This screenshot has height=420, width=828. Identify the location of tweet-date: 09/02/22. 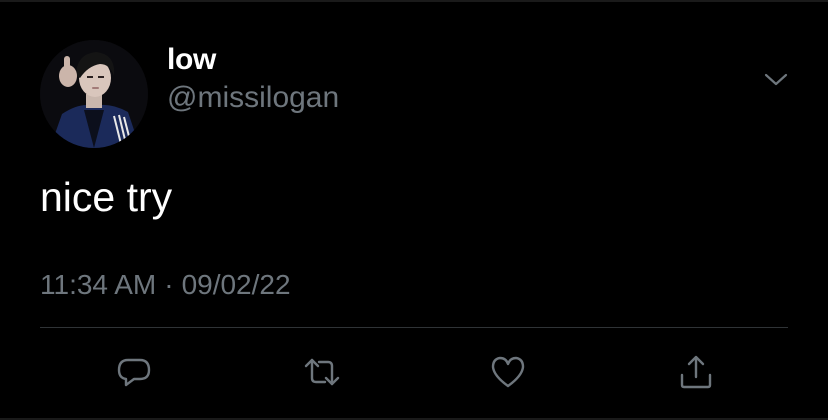
(236, 284).